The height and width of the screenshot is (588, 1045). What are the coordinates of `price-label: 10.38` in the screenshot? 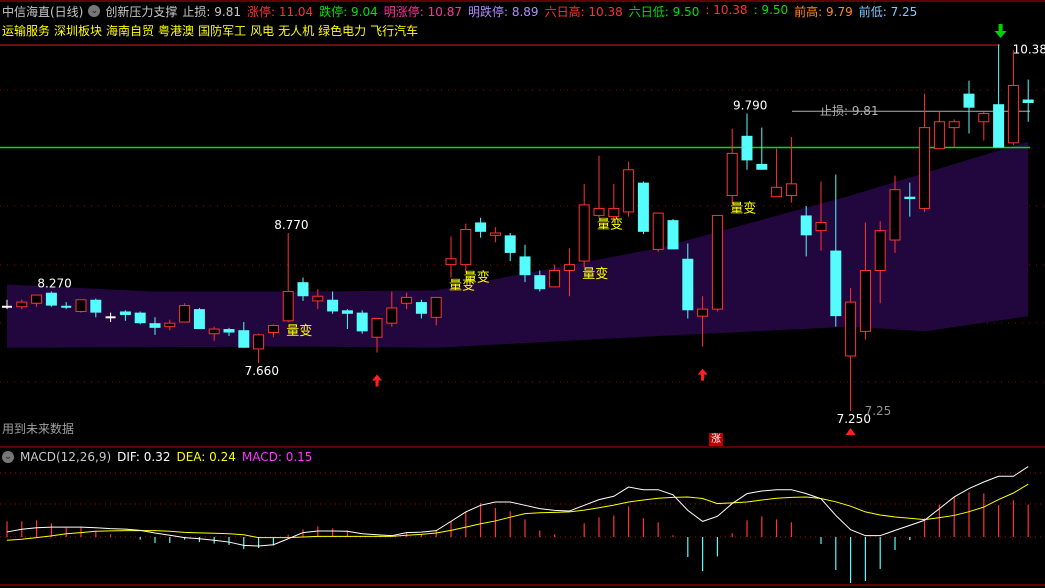 It's located at (1029, 49).